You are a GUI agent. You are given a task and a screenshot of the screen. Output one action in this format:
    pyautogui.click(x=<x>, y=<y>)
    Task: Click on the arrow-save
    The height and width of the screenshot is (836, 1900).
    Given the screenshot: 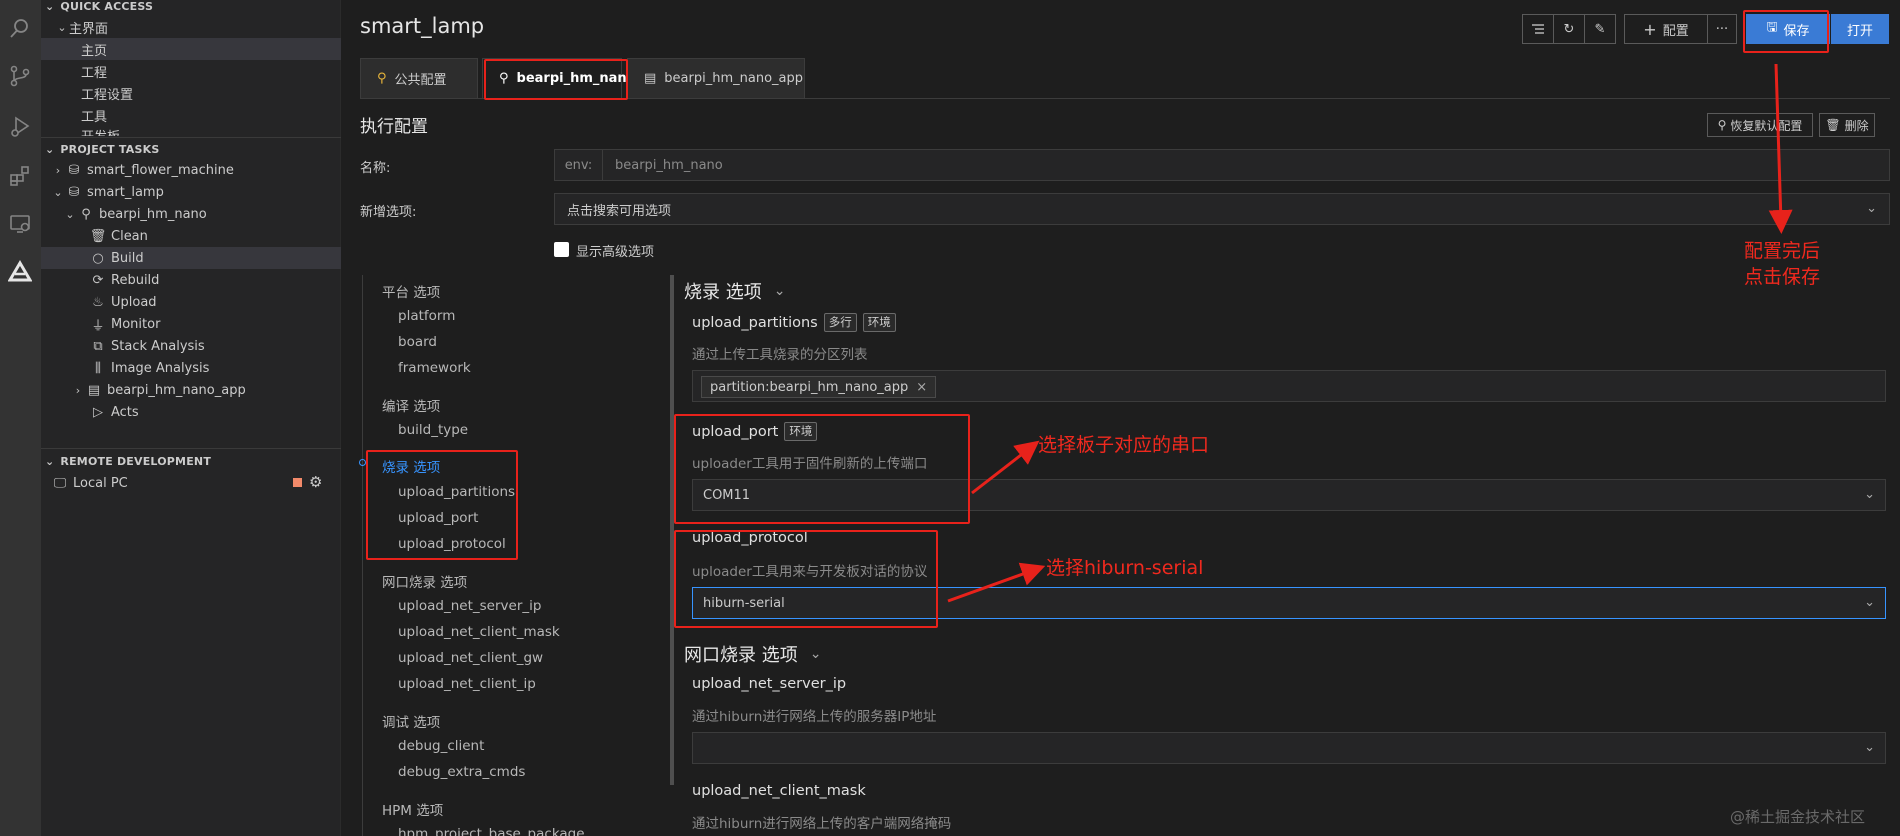 What is the action you would take?
    pyautogui.click(x=1780, y=148)
    